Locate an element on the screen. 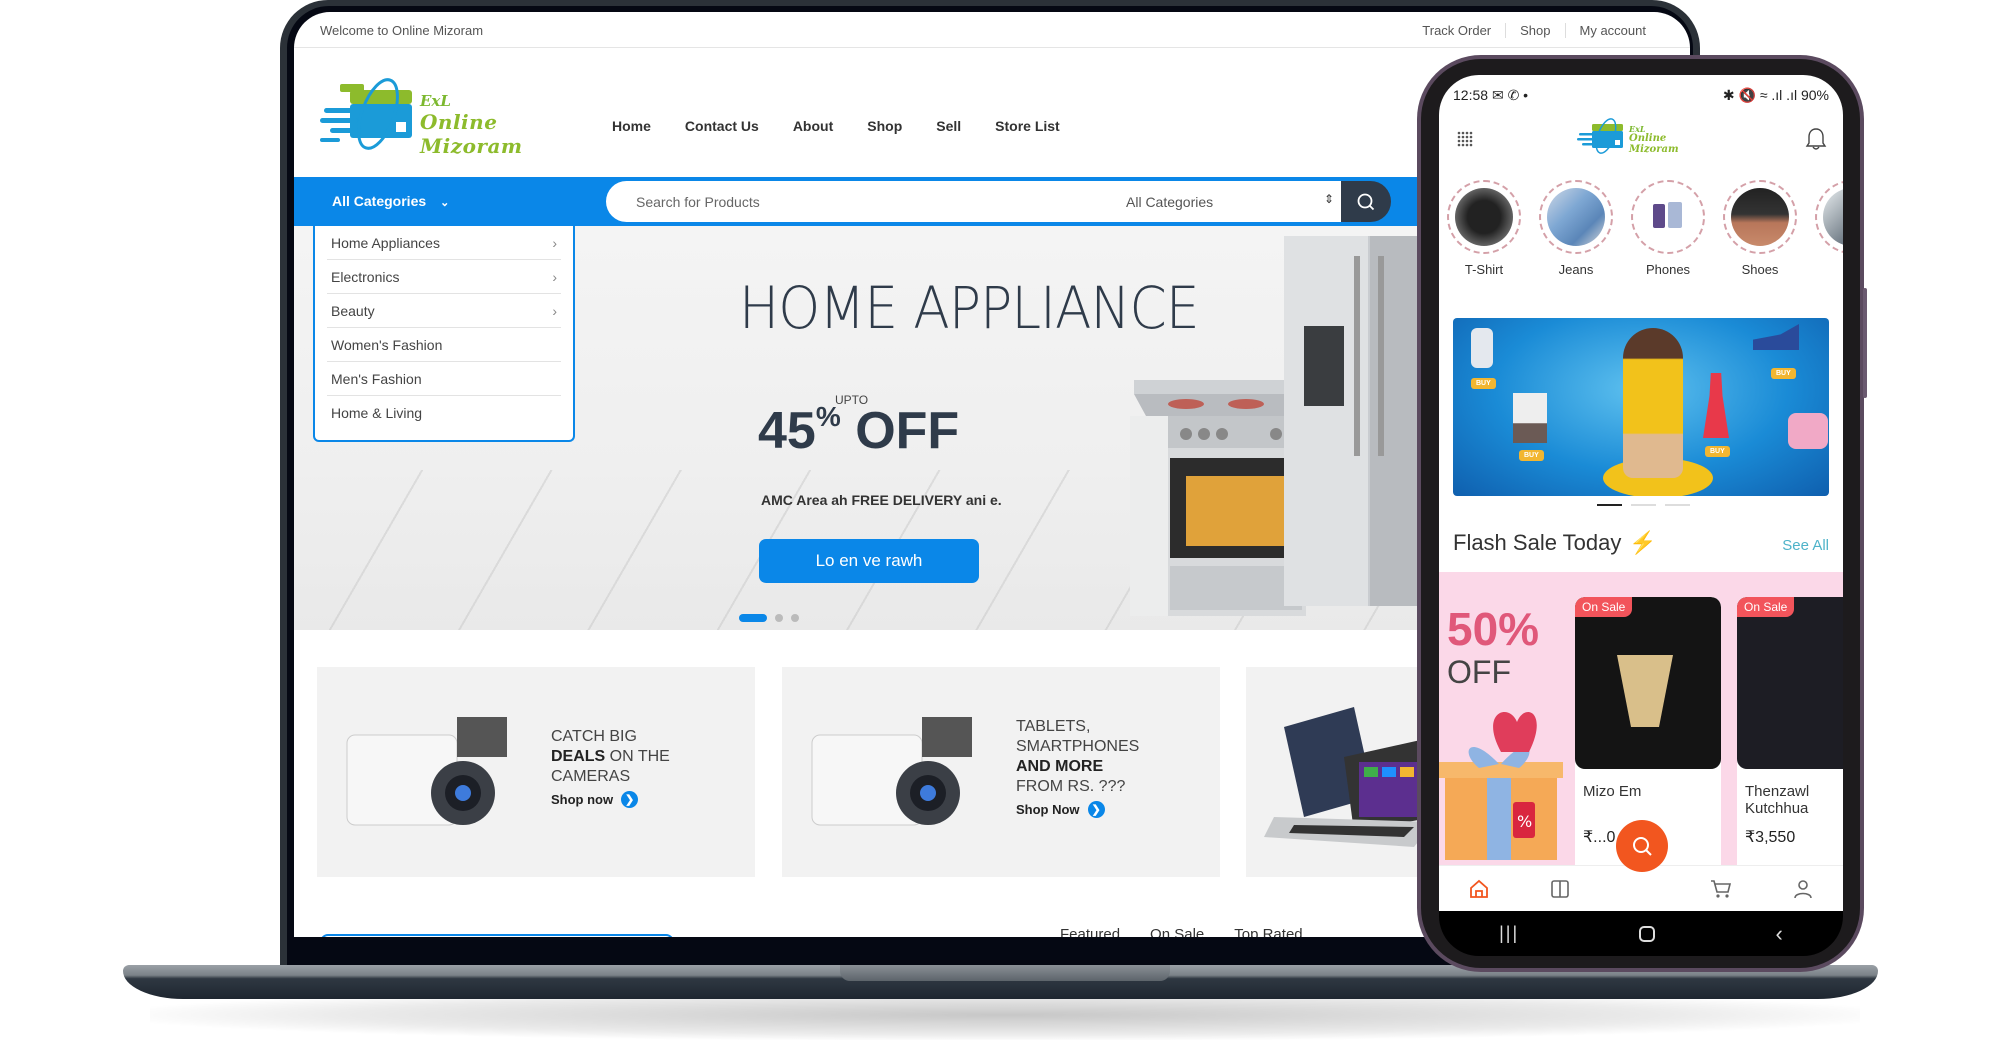 This screenshot has height=1062, width=2000. tab-featured: Featured is located at coordinates (1090, 931).